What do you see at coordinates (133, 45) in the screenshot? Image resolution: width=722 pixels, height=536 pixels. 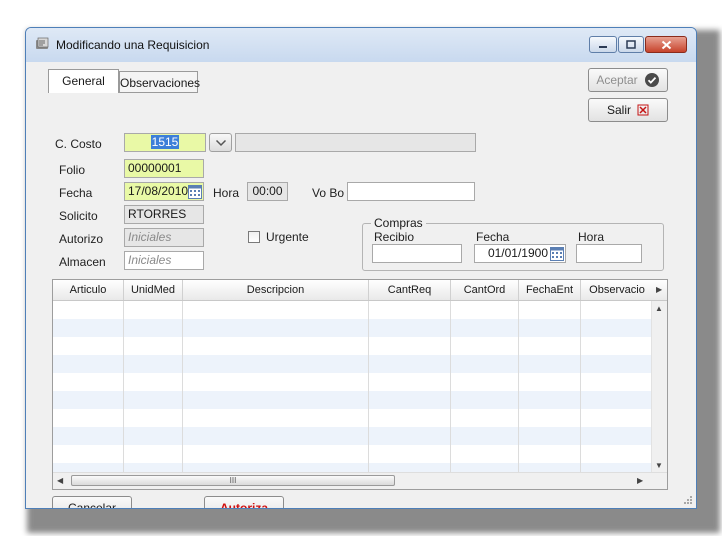 I see `window-title: Modificando una Requisicion` at bounding box center [133, 45].